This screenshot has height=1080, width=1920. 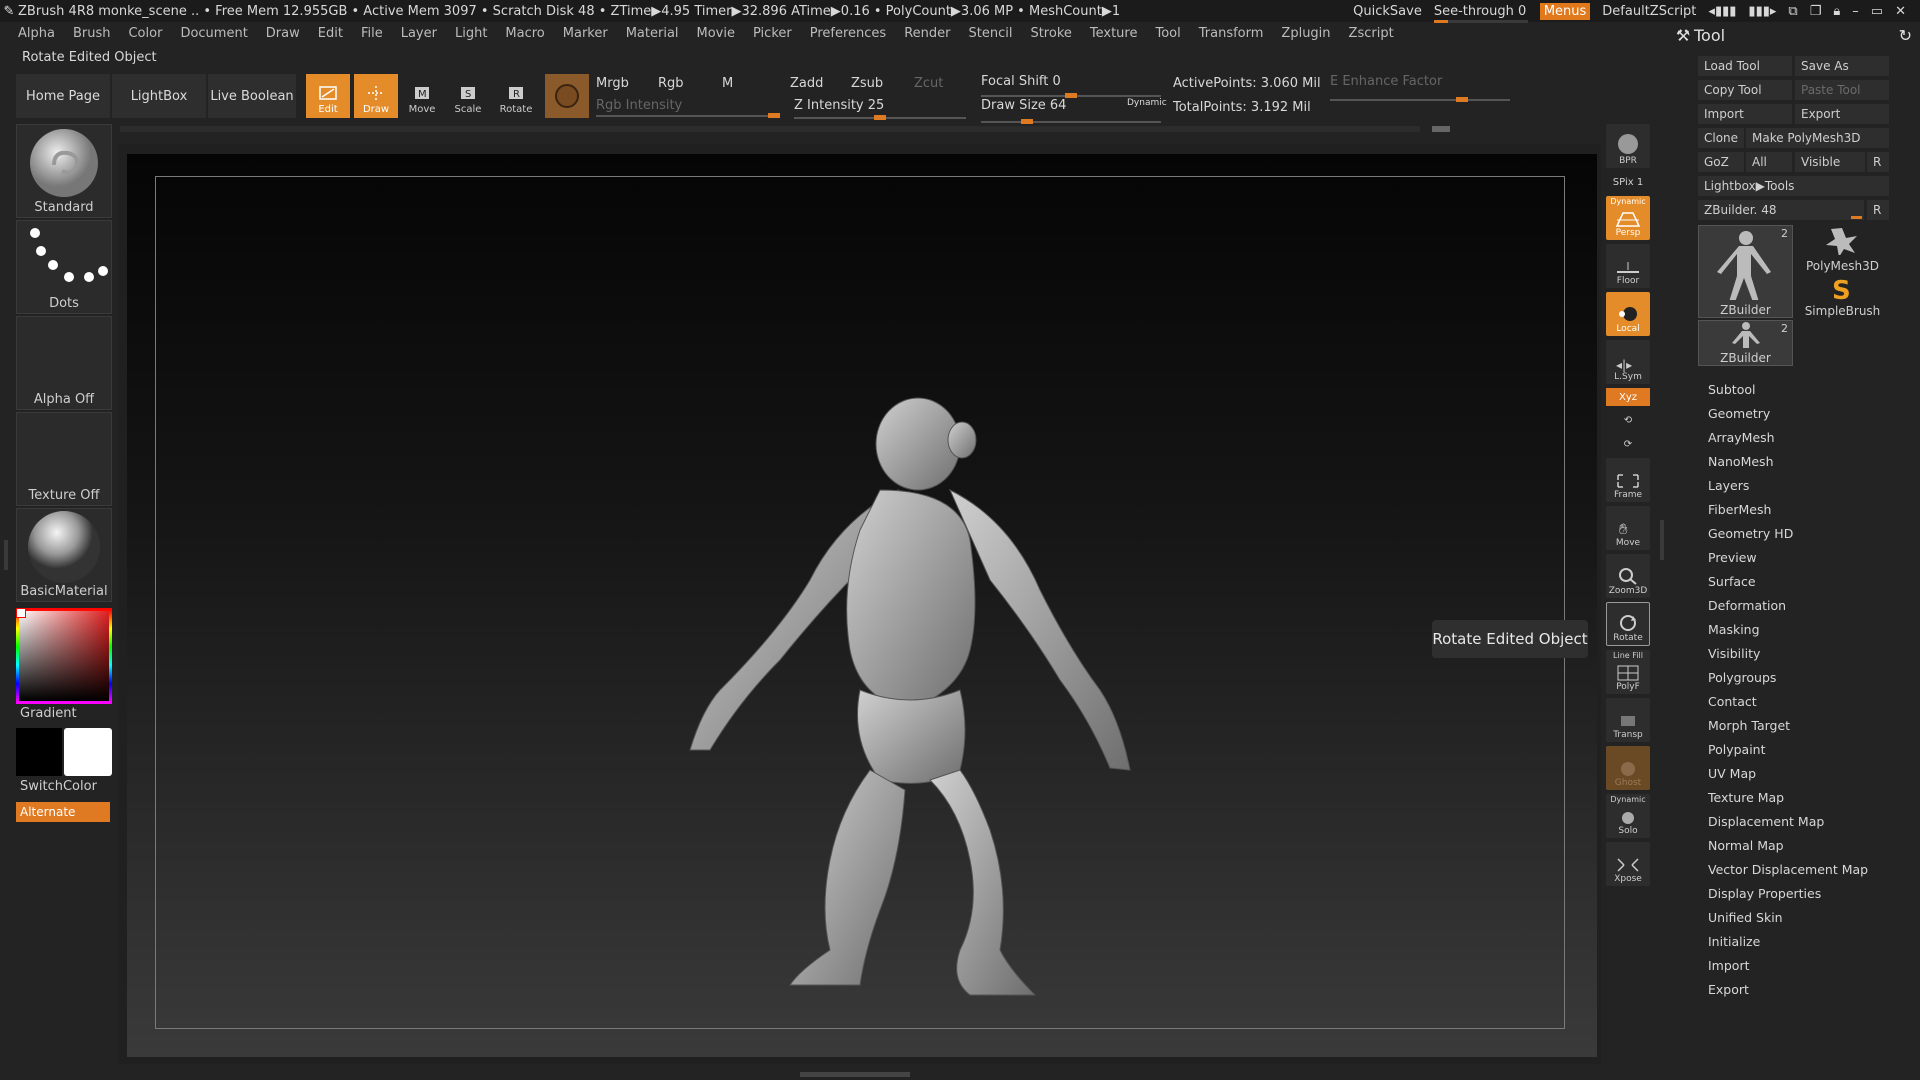 I want to click on scale-mode-button: S Scale, so click(x=468, y=96).